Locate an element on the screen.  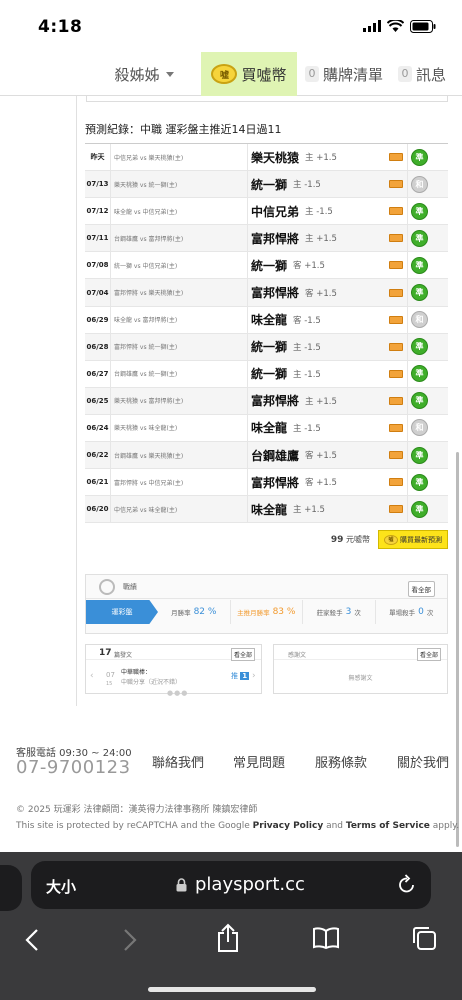
row-match: 味全龍 vs 富邦悍將(主) is located at coordinates (178, 319).